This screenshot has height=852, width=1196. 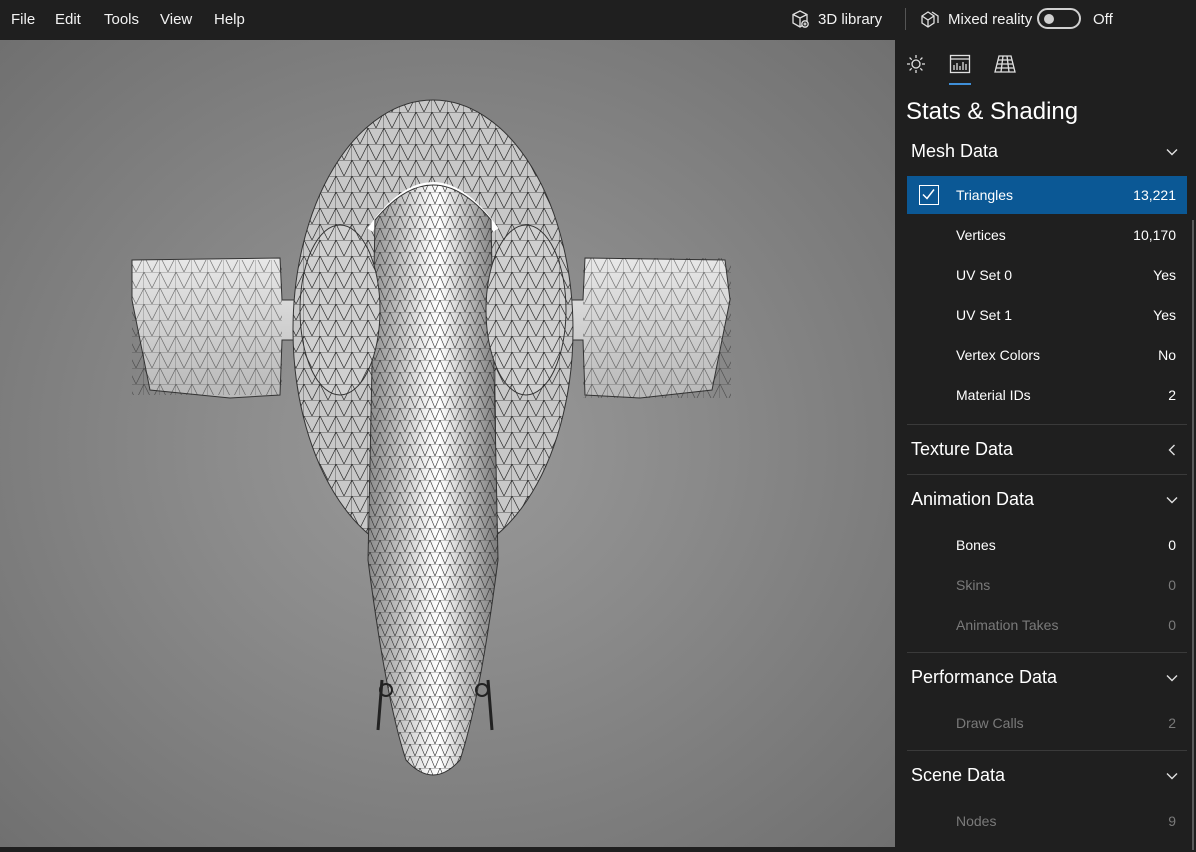 What do you see at coordinates (998, 355) in the screenshot?
I see `stat-name: Vertex Colors` at bounding box center [998, 355].